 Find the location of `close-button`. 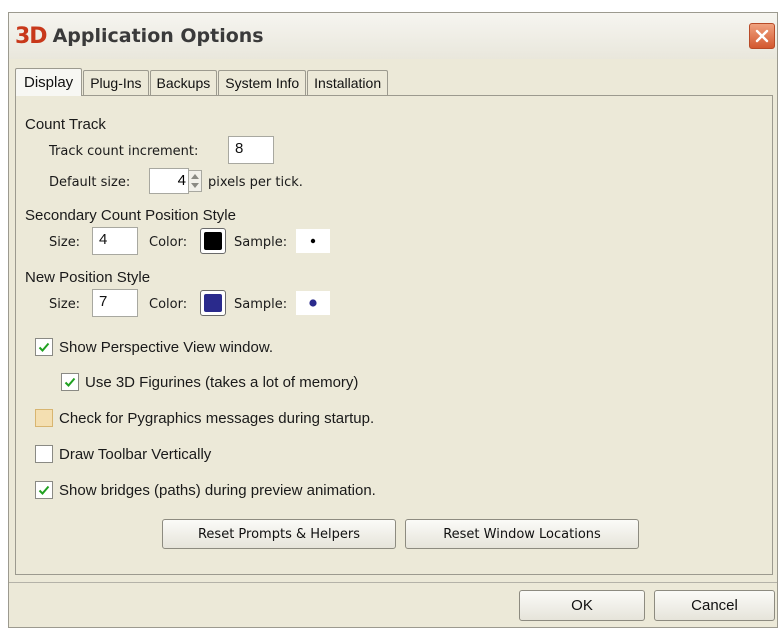

close-button is located at coordinates (762, 36).